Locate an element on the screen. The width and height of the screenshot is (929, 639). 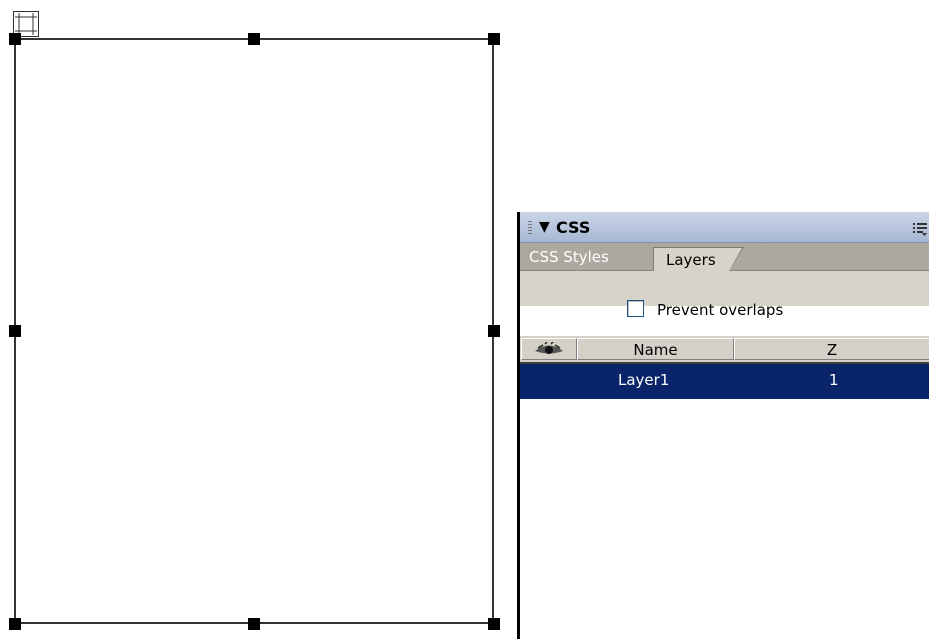
layer-z-index: 1 is located at coordinates (834, 380).